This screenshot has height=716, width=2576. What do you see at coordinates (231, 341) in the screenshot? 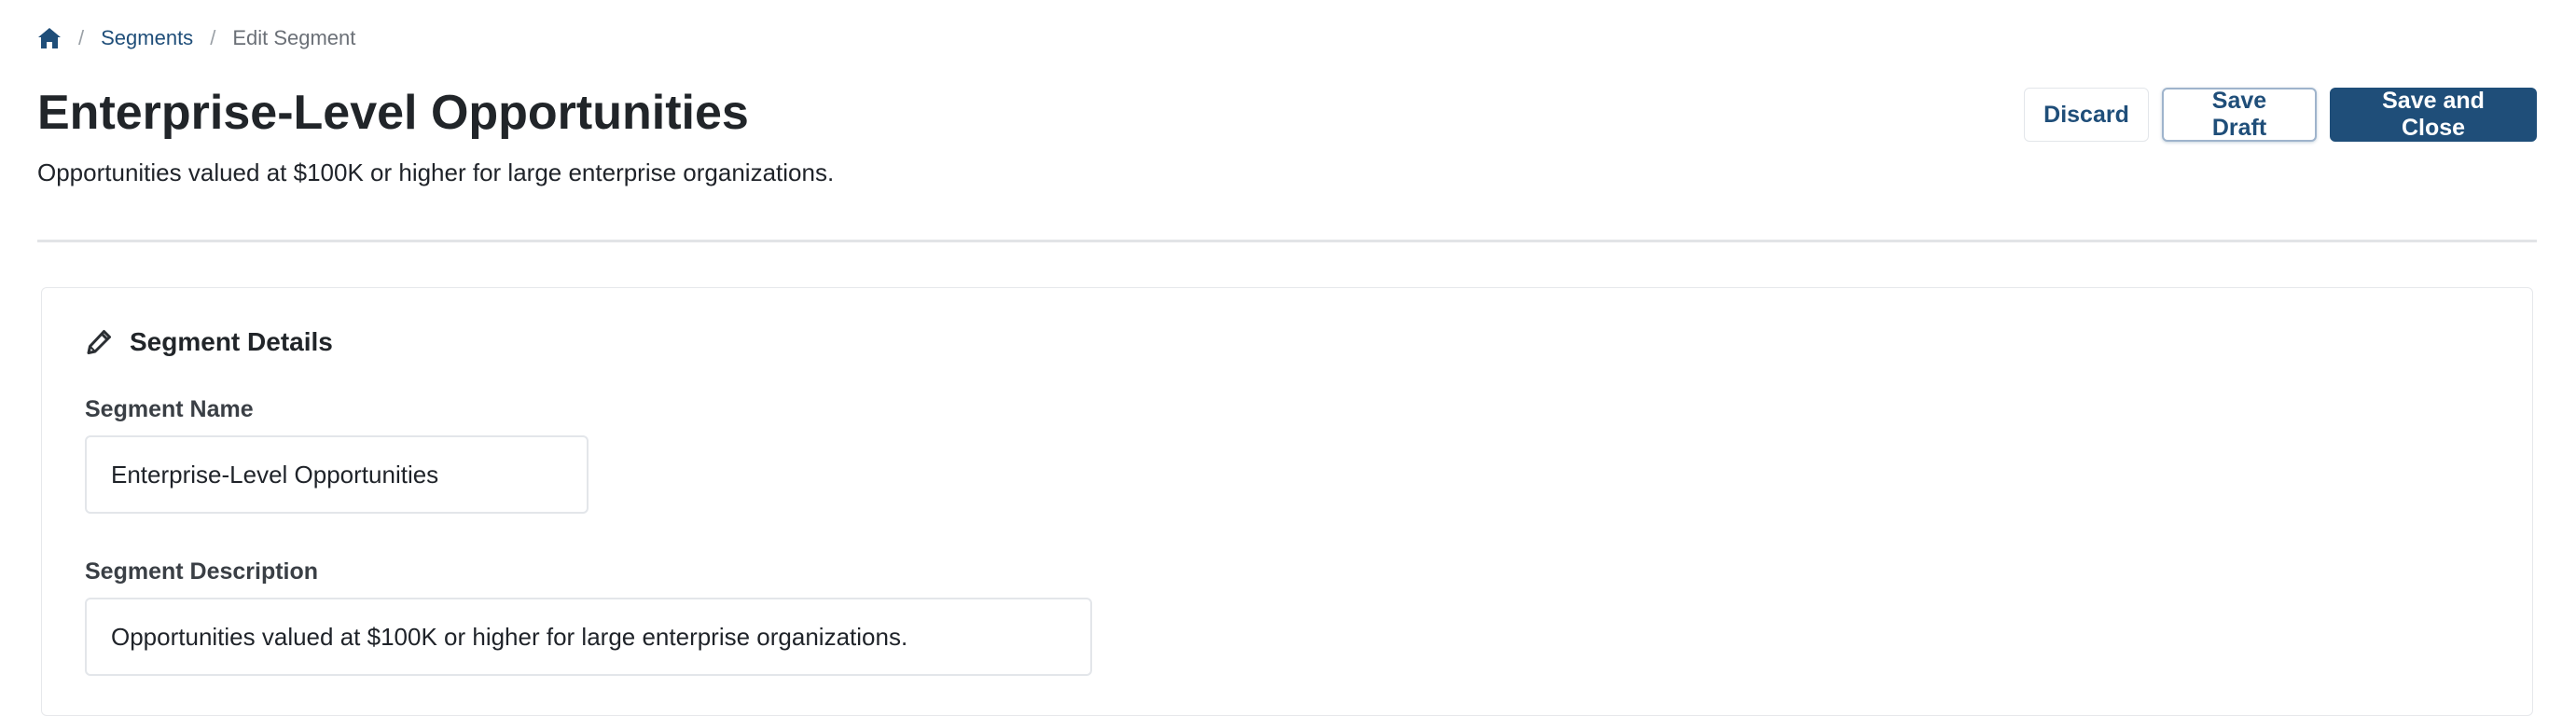
I see `card-title: Segment Details` at bounding box center [231, 341].